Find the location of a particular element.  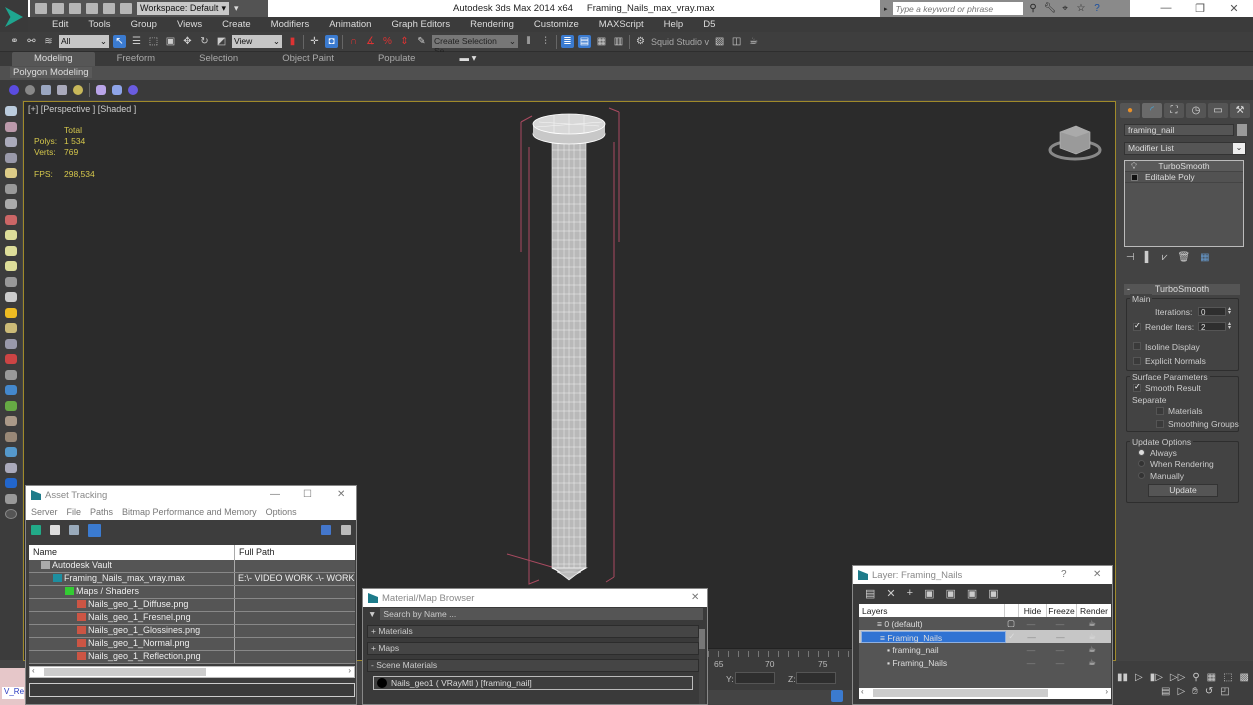

viewcube is located at coordinates (1075, 143).